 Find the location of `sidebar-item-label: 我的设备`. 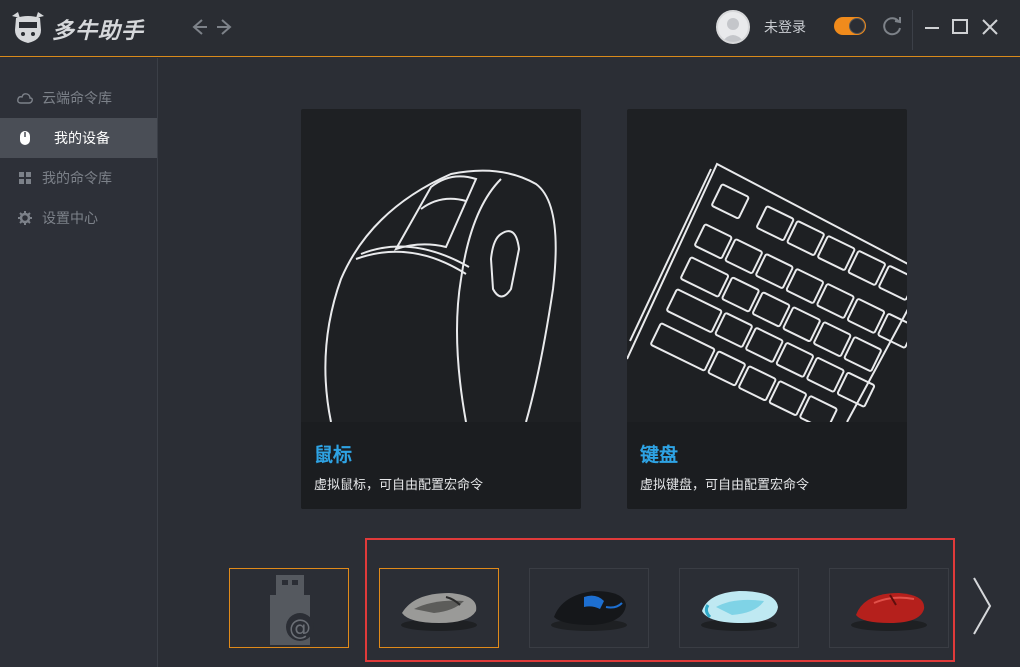

sidebar-item-label: 我的设备 is located at coordinates (82, 139).